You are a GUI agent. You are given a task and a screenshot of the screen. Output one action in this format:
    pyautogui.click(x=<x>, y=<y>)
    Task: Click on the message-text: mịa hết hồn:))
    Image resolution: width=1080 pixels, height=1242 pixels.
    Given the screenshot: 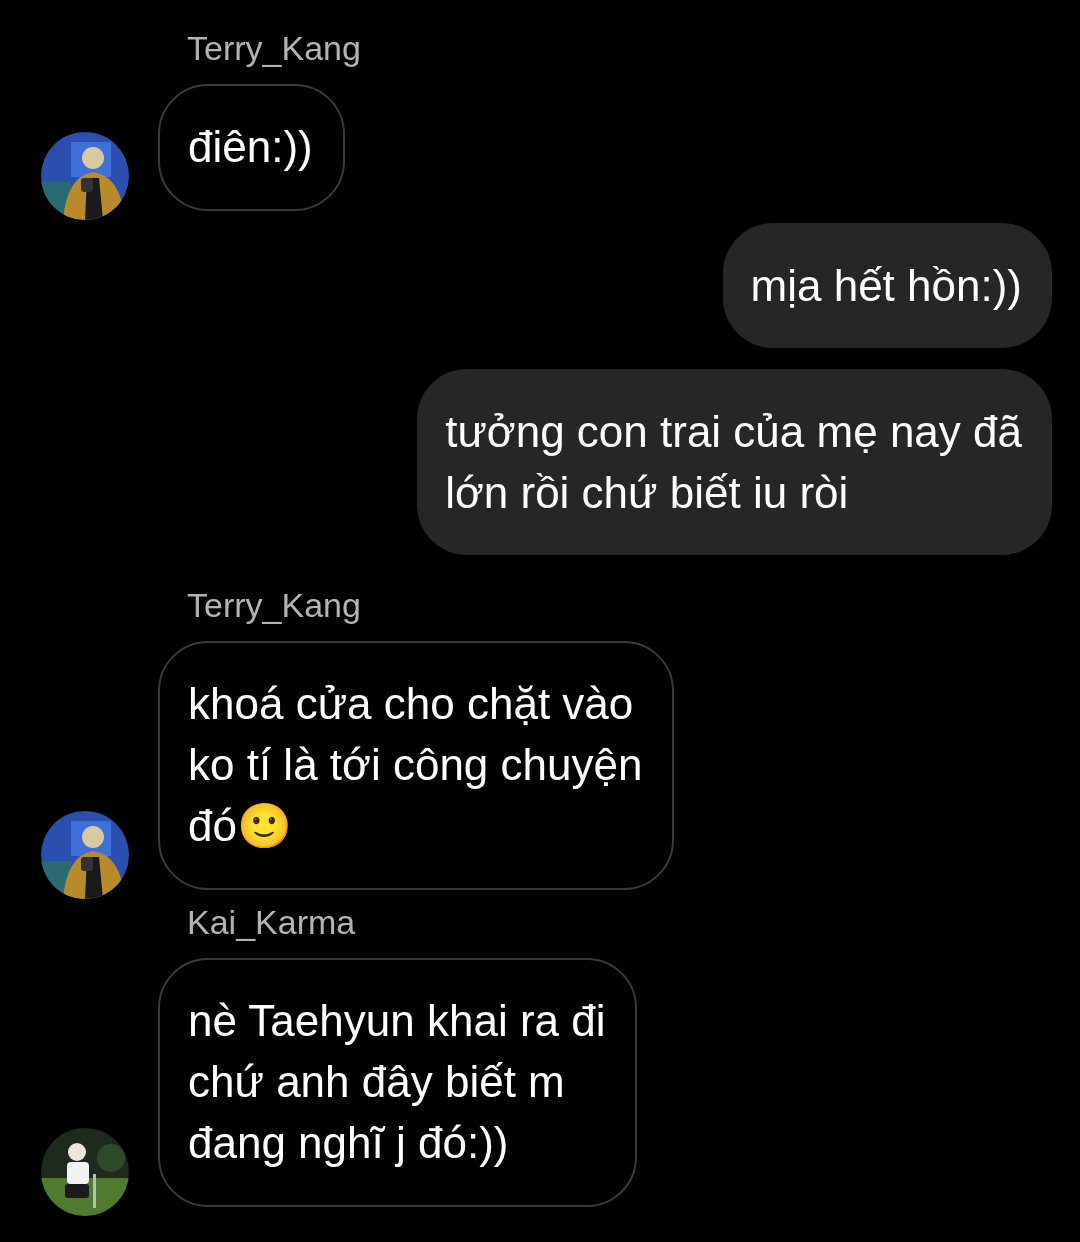 What is the action you would take?
    pyautogui.click(x=886, y=286)
    